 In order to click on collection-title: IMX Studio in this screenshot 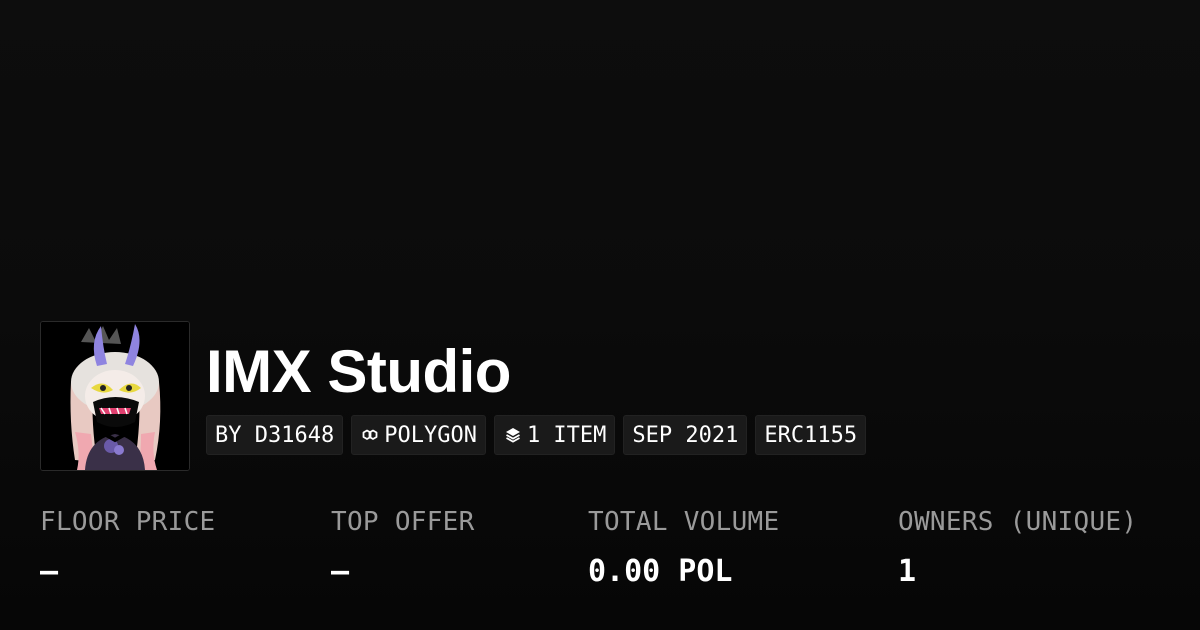, I will do `click(358, 371)`.